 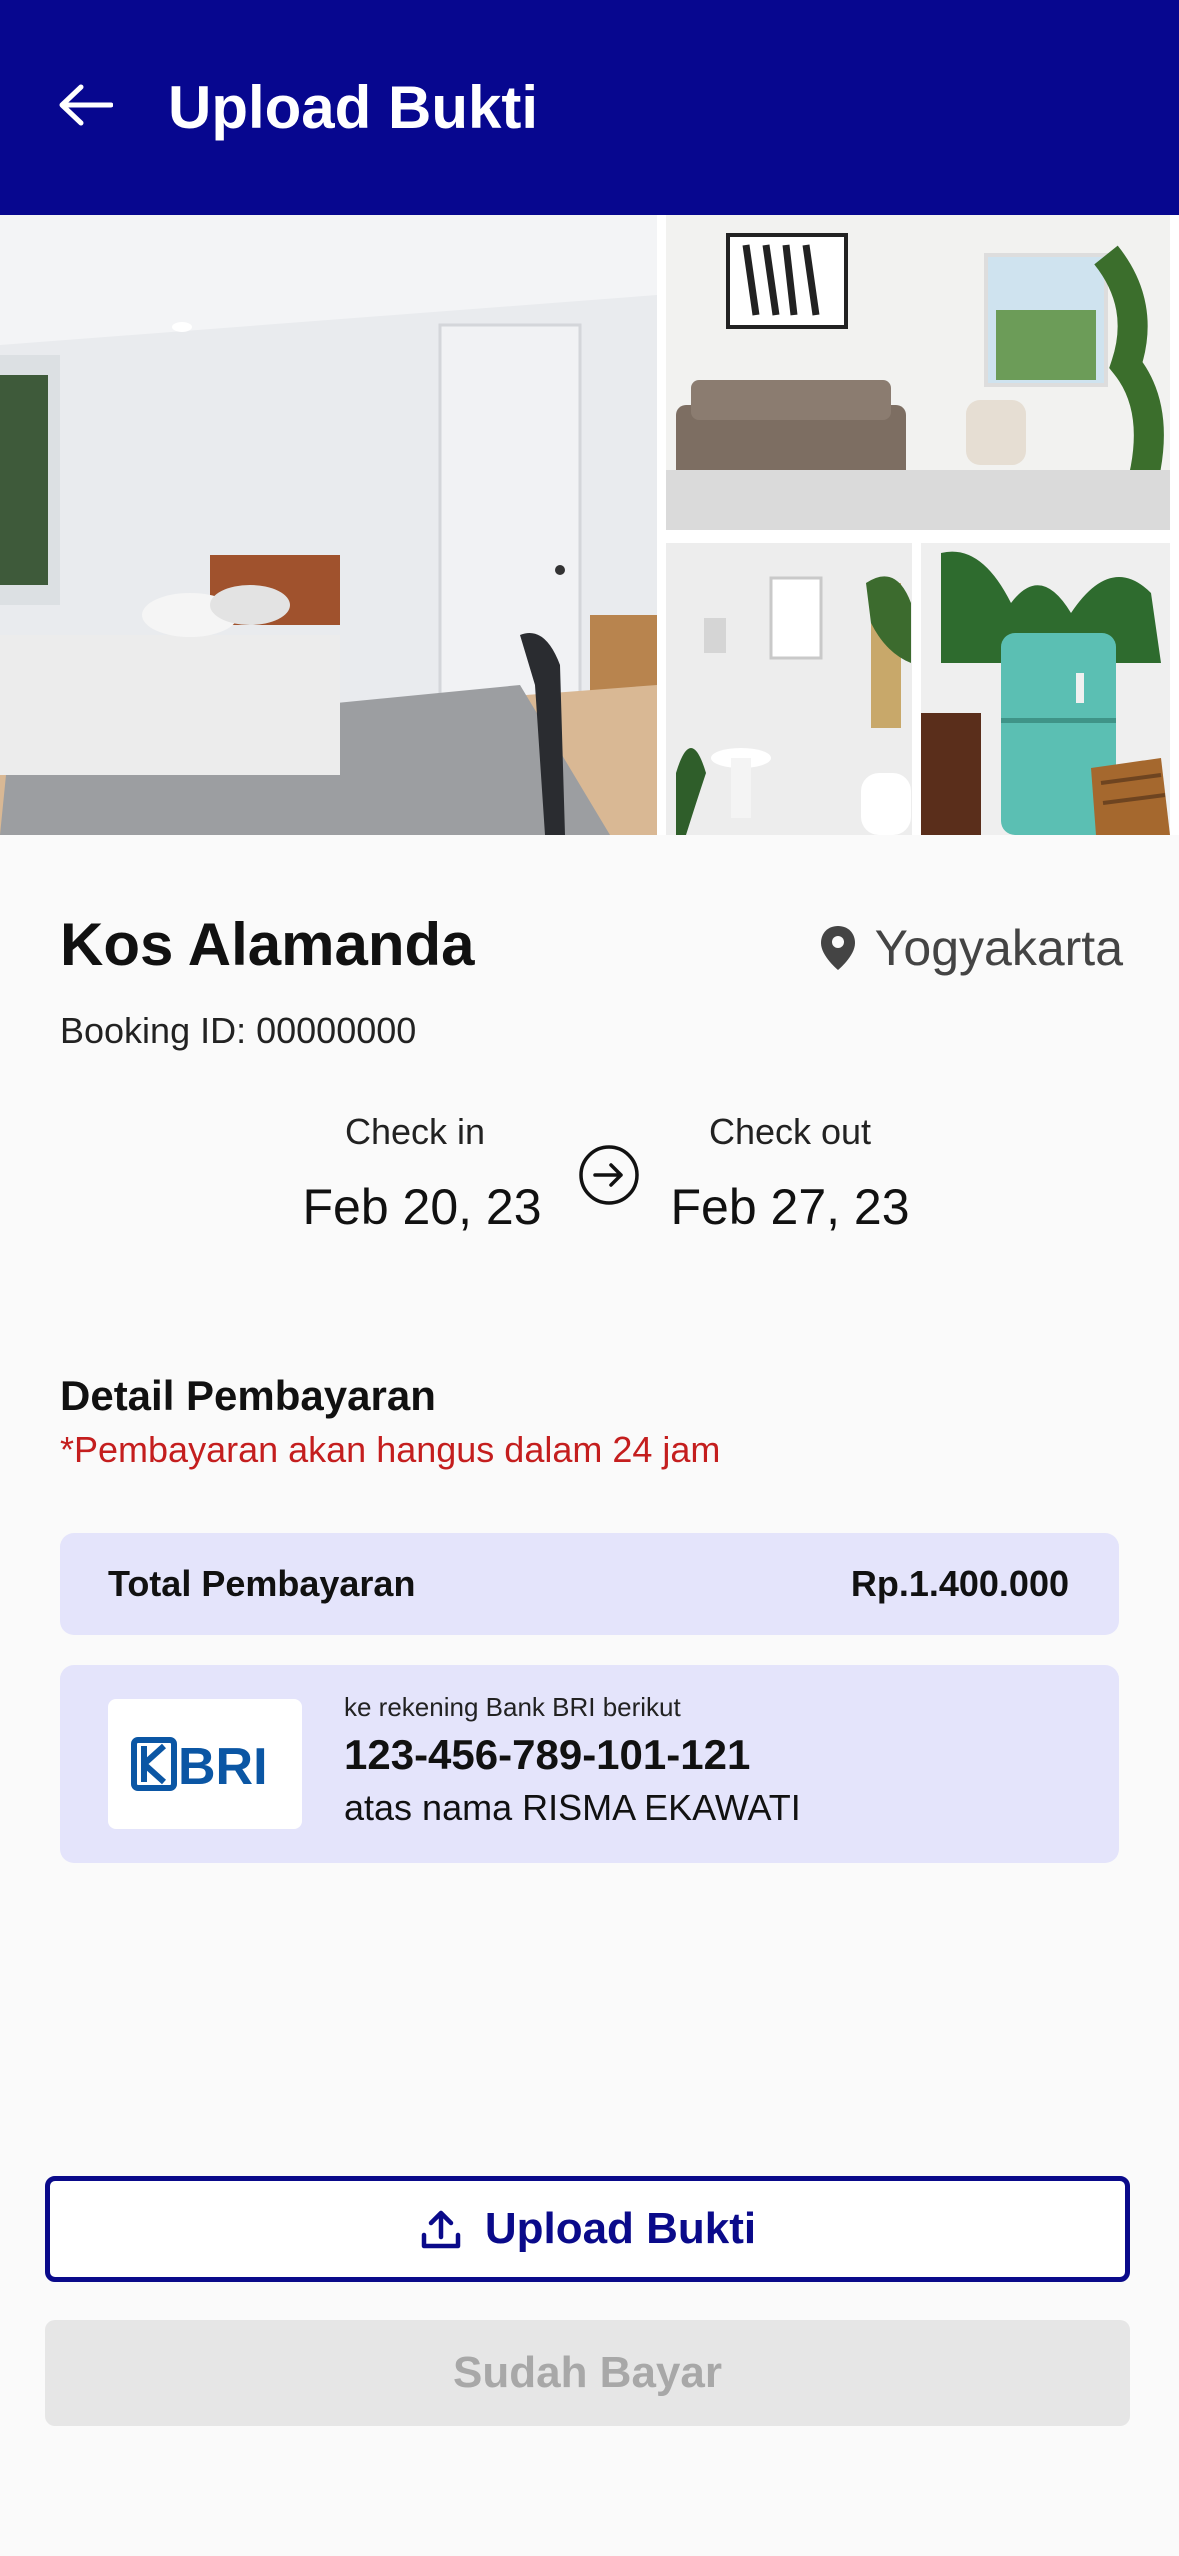 I want to click on upload-bukti-label: Upload Bukti, so click(x=620, y=2228).